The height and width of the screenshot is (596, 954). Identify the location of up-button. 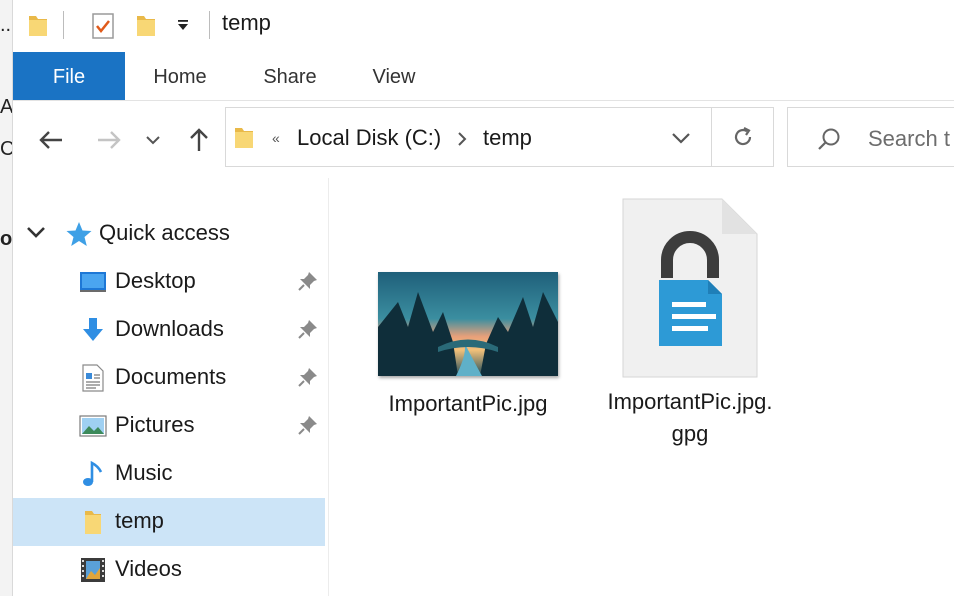
(199, 140).